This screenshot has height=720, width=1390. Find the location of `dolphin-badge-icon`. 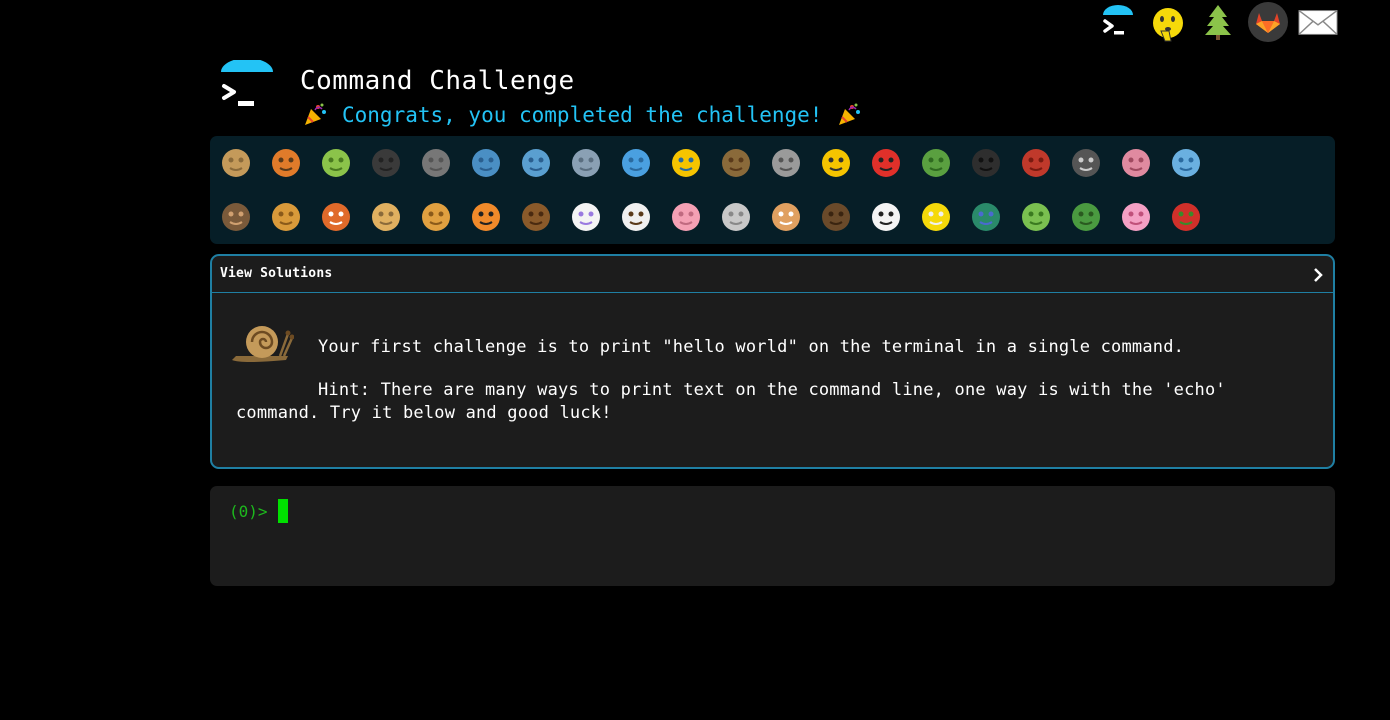

dolphin-badge-icon is located at coordinates (586, 162).